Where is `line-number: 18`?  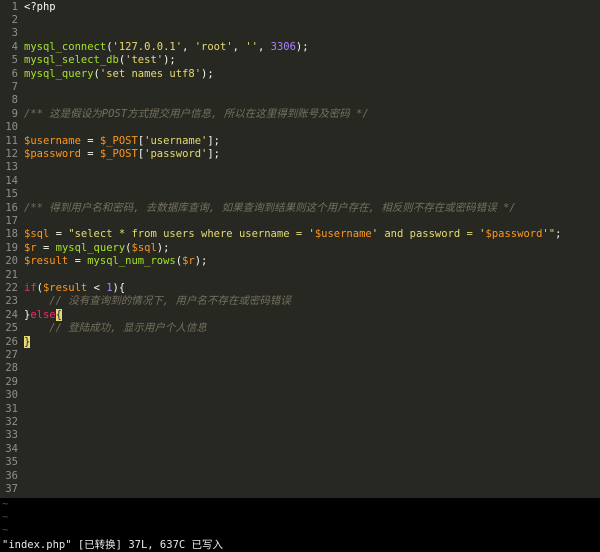
line-number: 18 is located at coordinates (11, 234).